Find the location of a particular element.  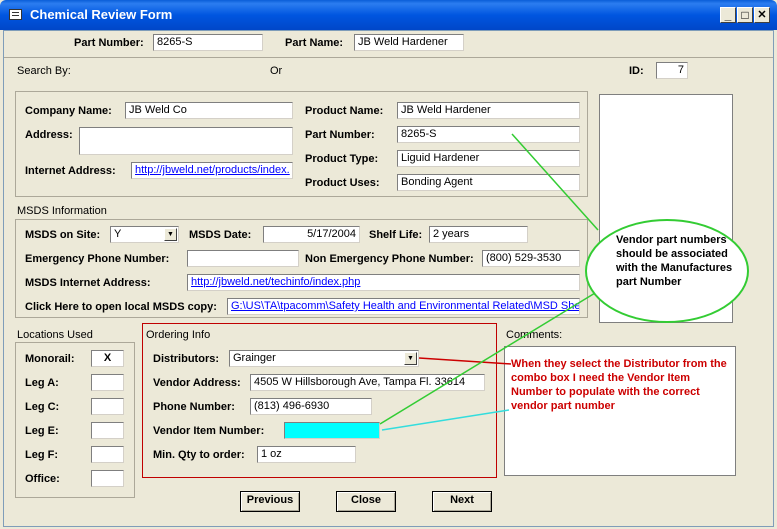

close-form-button: Close is located at coordinates (366, 501).